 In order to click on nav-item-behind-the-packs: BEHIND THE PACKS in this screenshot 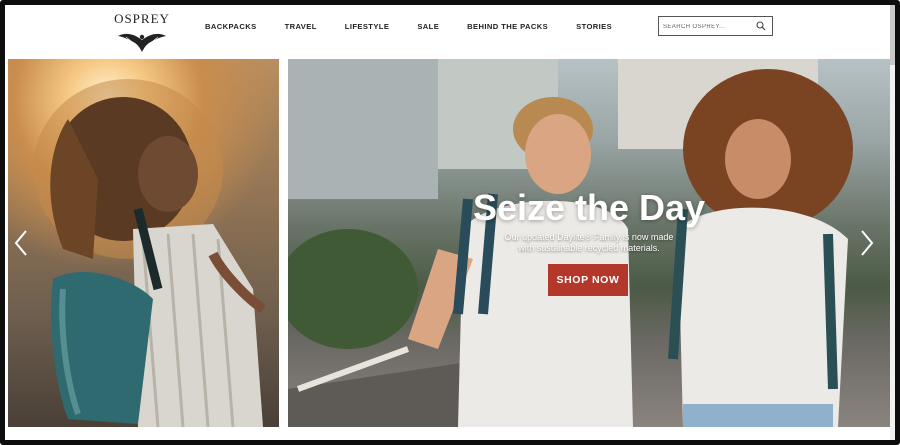, I will do `click(507, 26)`.